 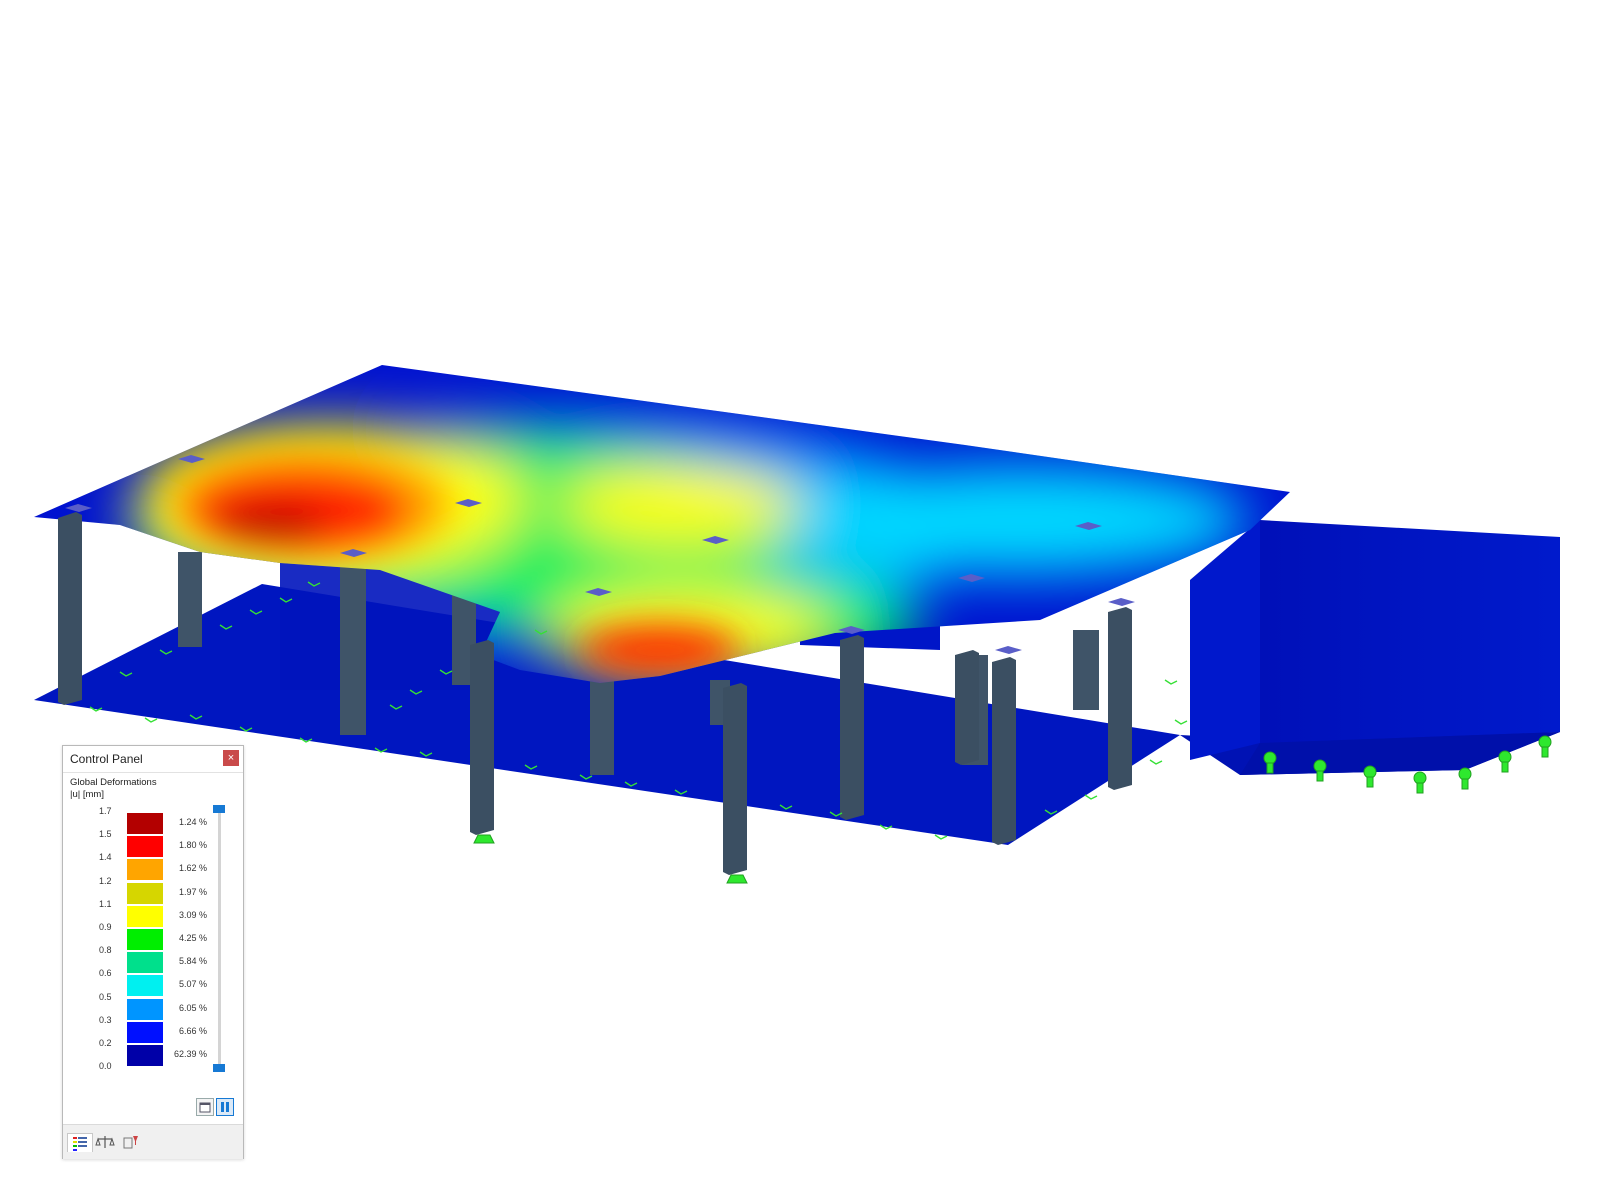 What do you see at coordinates (105, 996) in the screenshot?
I see `legend-tick: 0.5` at bounding box center [105, 996].